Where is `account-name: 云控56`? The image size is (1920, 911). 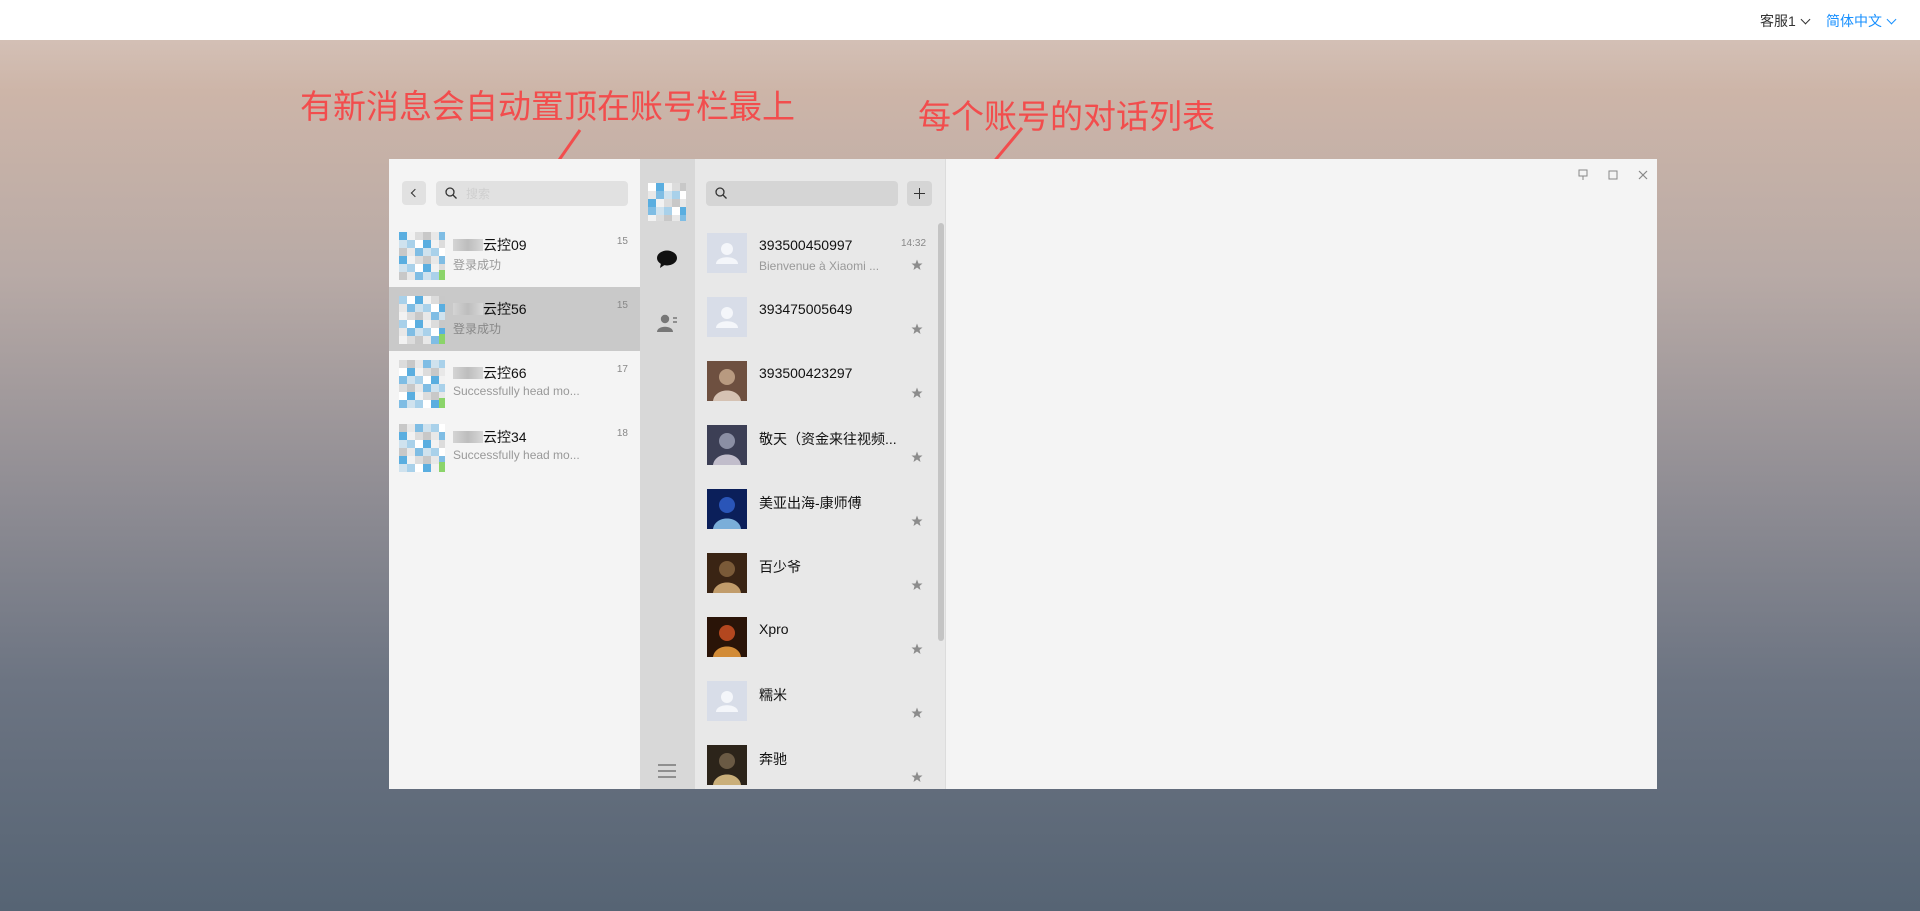
account-name: 云控56 is located at coordinates (490, 309).